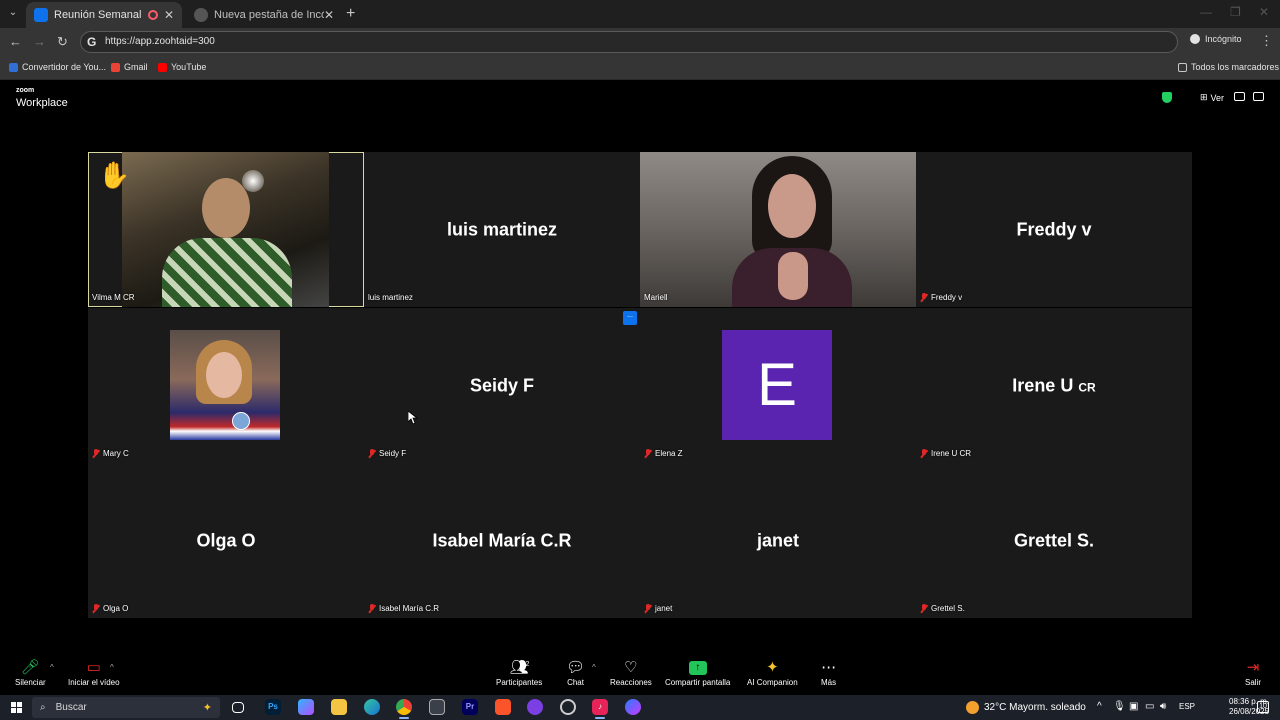 This screenshot has width=1280, height=720. I want to click on name-text: Grettel S., so click(948, 608).